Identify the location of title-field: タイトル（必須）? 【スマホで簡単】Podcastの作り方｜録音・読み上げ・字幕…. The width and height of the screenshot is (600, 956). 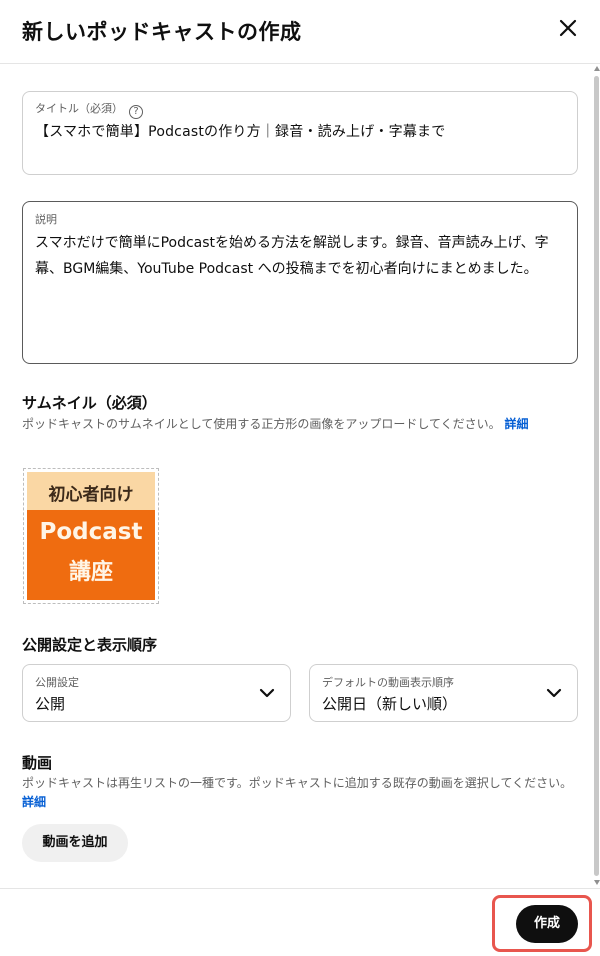
(300, 133).